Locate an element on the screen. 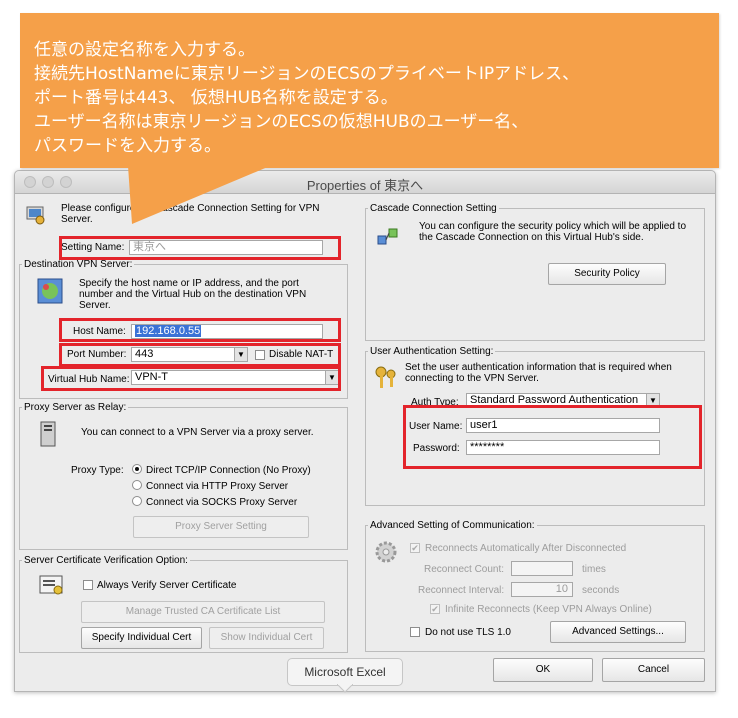 The width and height of the screenshot is (738, 718). setting-name-highlight is located at coordinates (200, 248).